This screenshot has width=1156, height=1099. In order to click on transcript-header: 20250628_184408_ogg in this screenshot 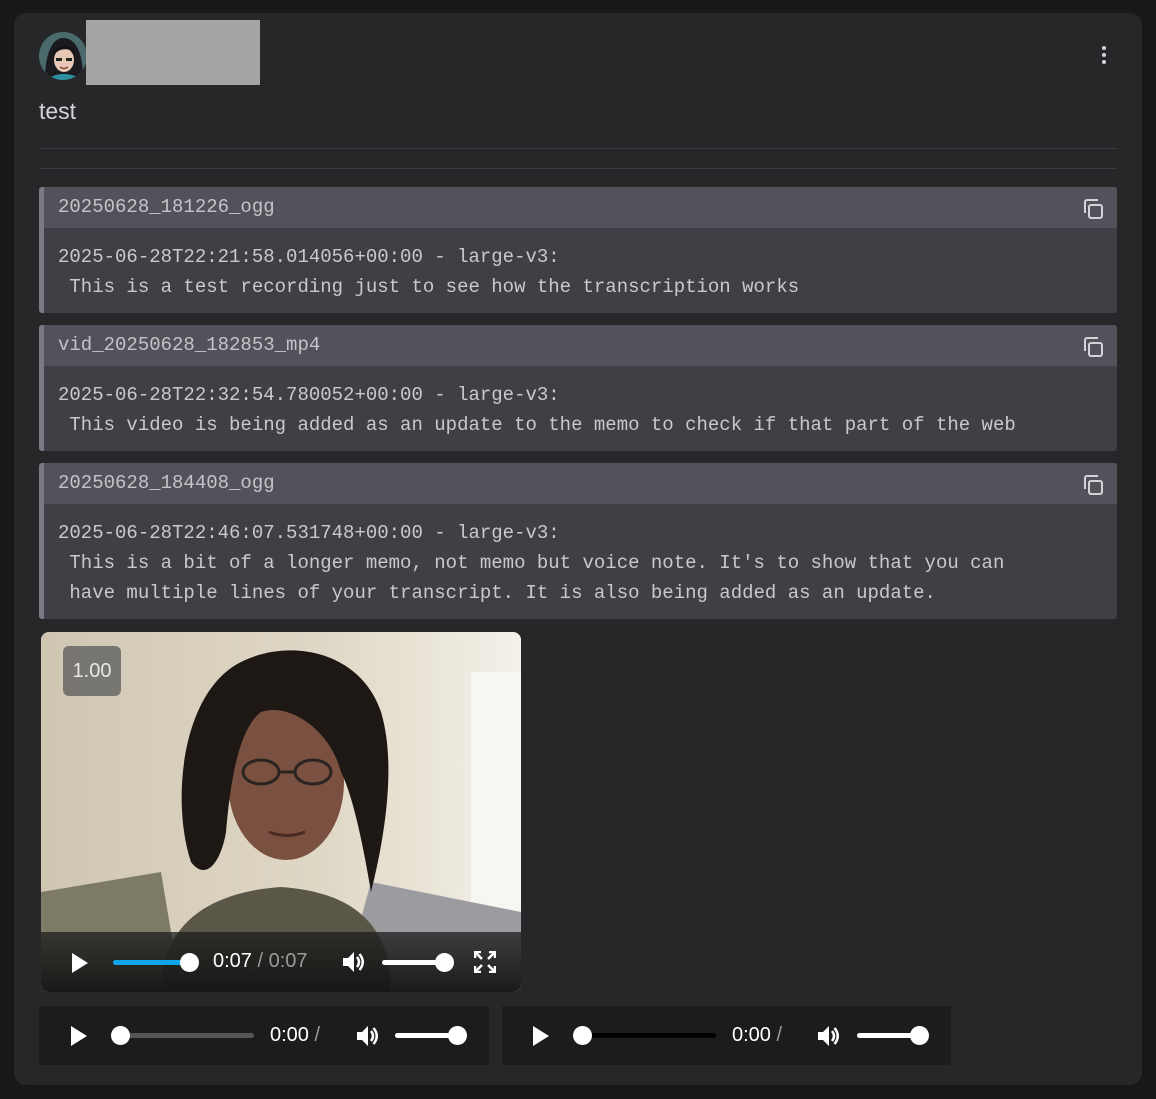, I will do `click(580, 483)`.